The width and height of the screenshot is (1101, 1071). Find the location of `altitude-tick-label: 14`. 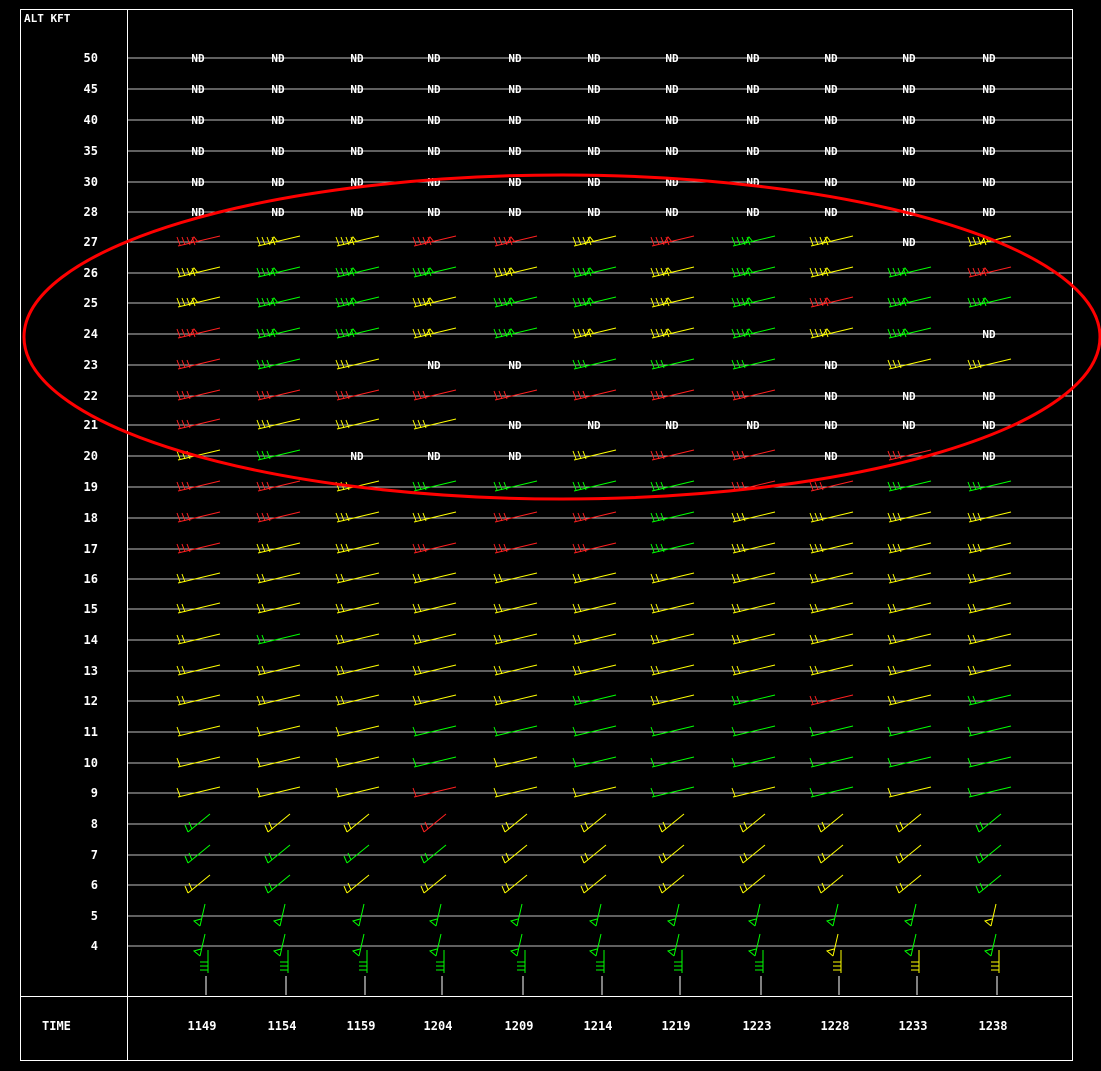

altitude-tick-label: 14 is located at coordinates (91, 640).